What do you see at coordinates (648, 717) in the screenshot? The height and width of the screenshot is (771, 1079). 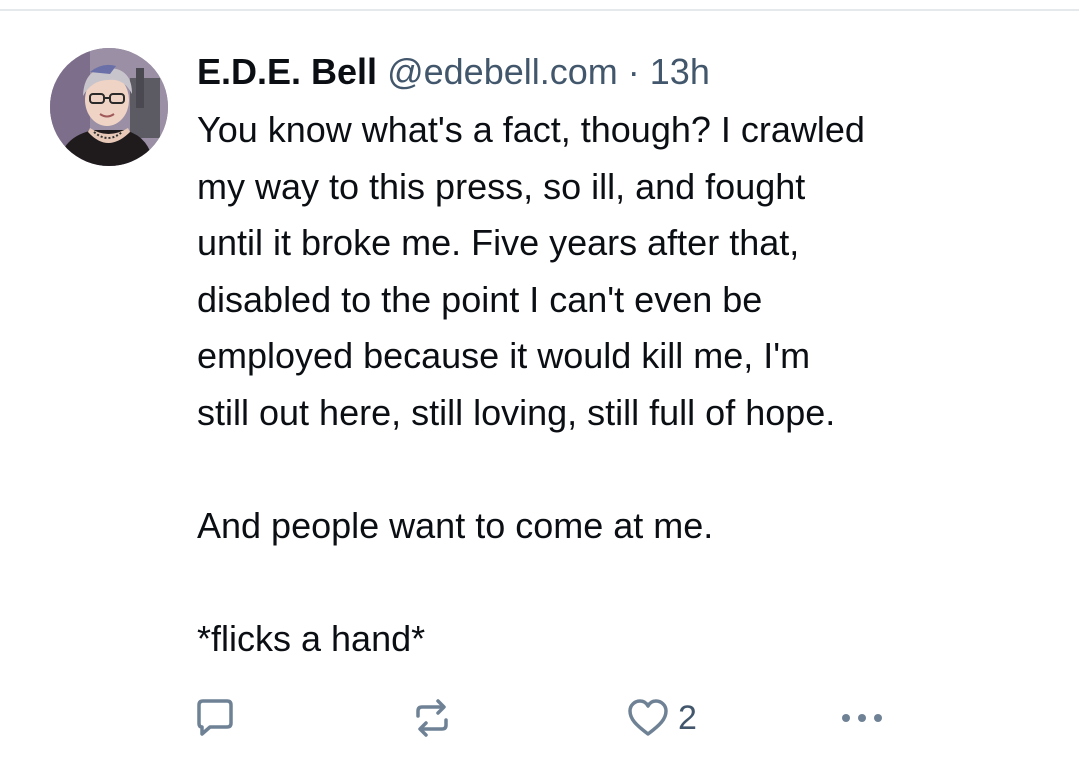 I see `heart-icon` at bounding box center [648, 717].